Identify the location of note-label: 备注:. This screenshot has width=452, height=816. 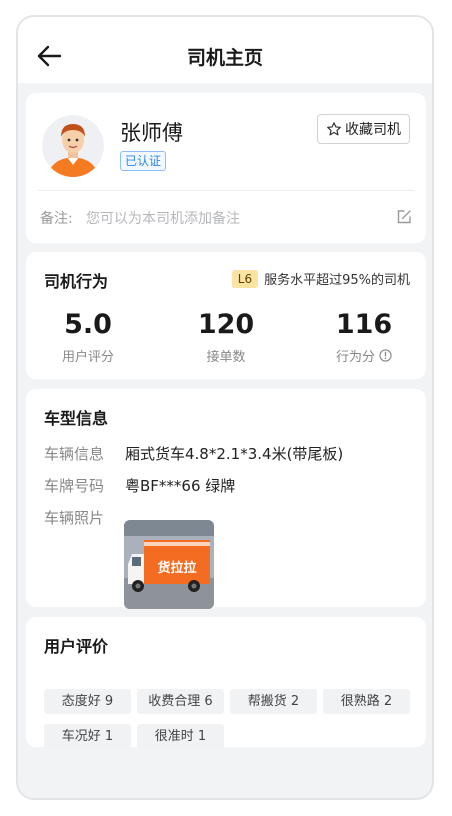
(56, 219).